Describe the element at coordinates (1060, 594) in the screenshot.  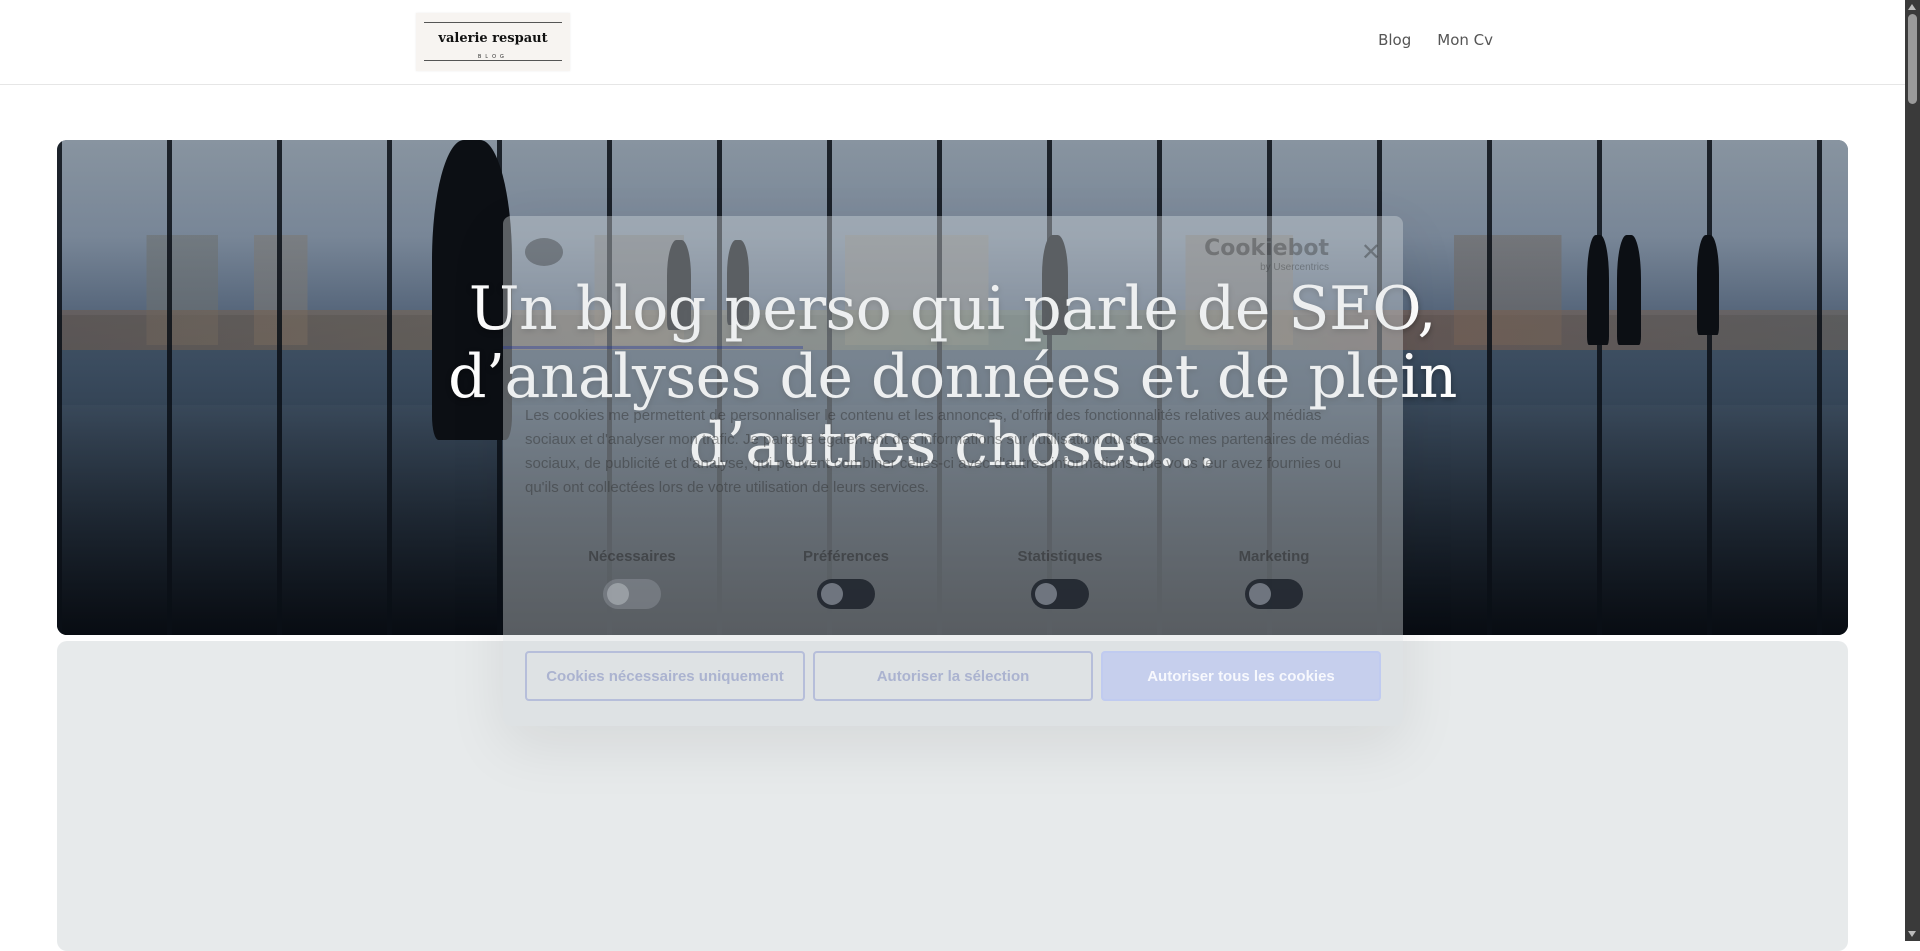
I see `toggle-statistics` at that location.